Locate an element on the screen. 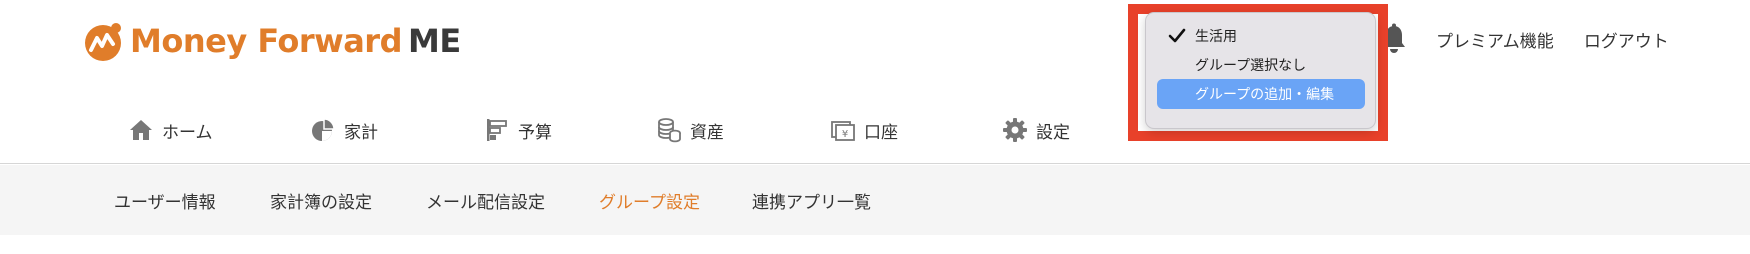 The image size is (1750, 254). nav-item-household: 家計 is located at coordinates (344, 130).